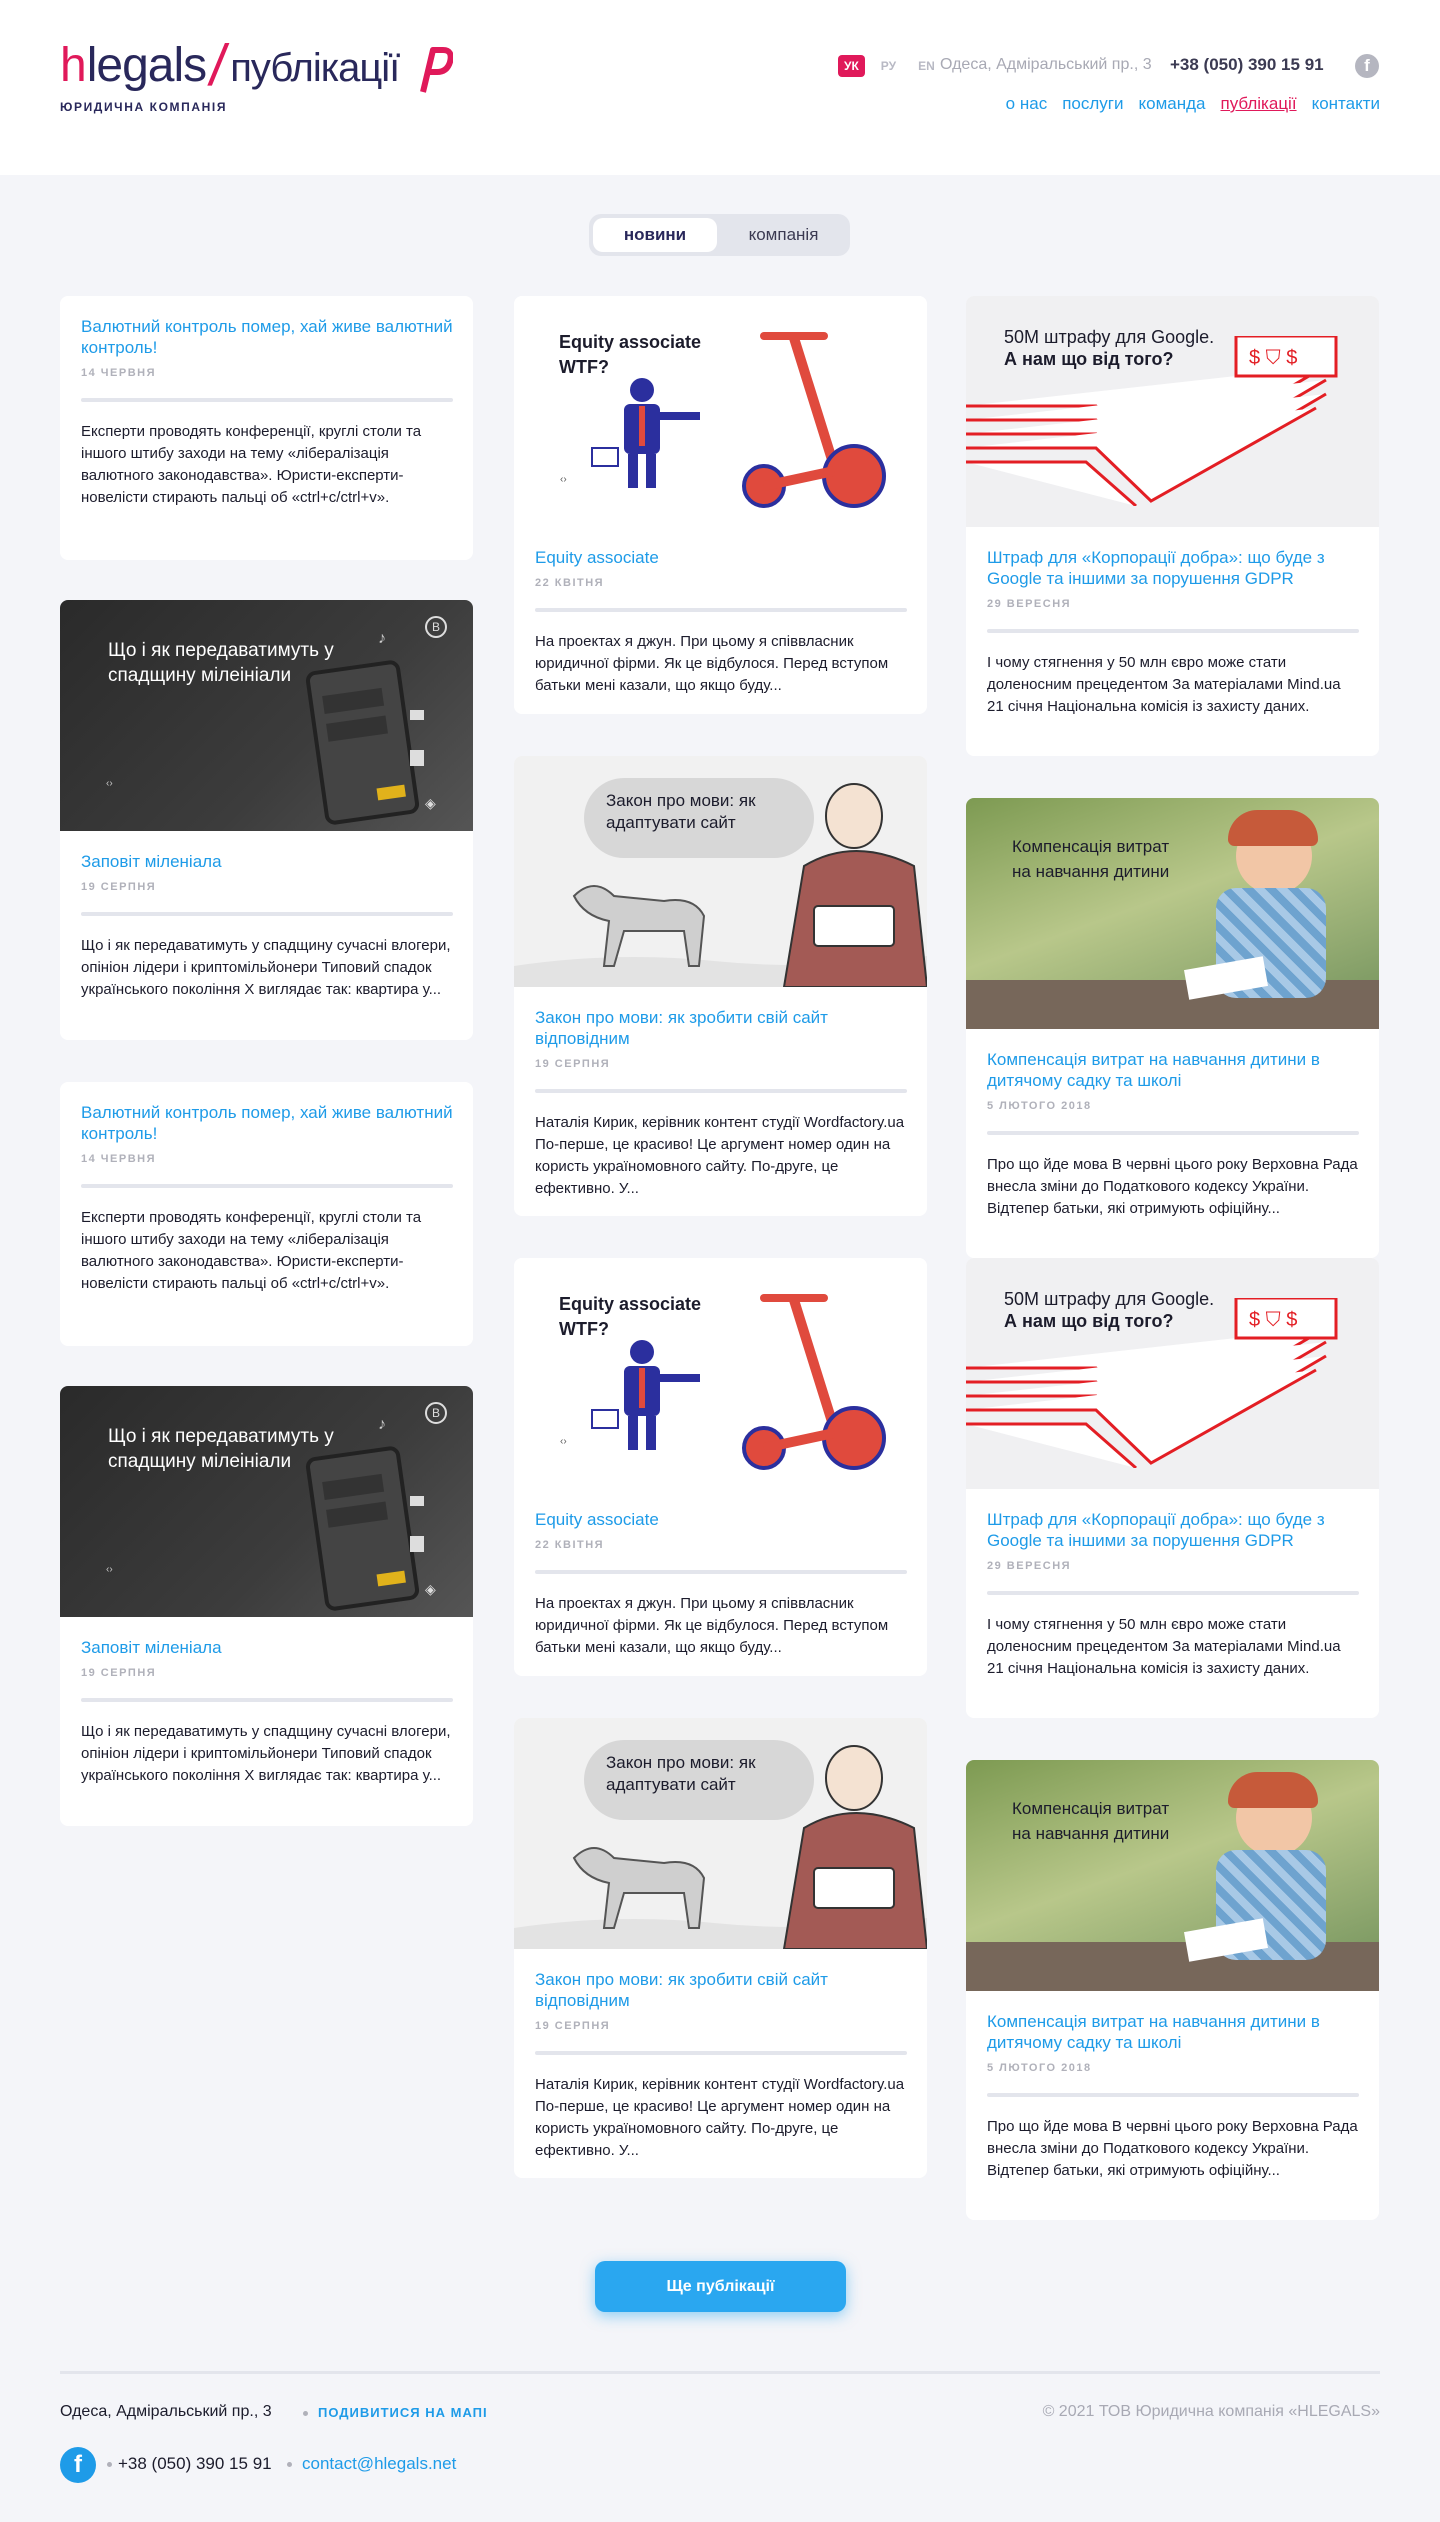 The width and height of the screenshot is (1440, 2522). Describe the element at coordinates (403, 2412) in the screenshot. I see `view-on-map-link: ПОДИВИТИСЯ НА МАПІ` at that location.